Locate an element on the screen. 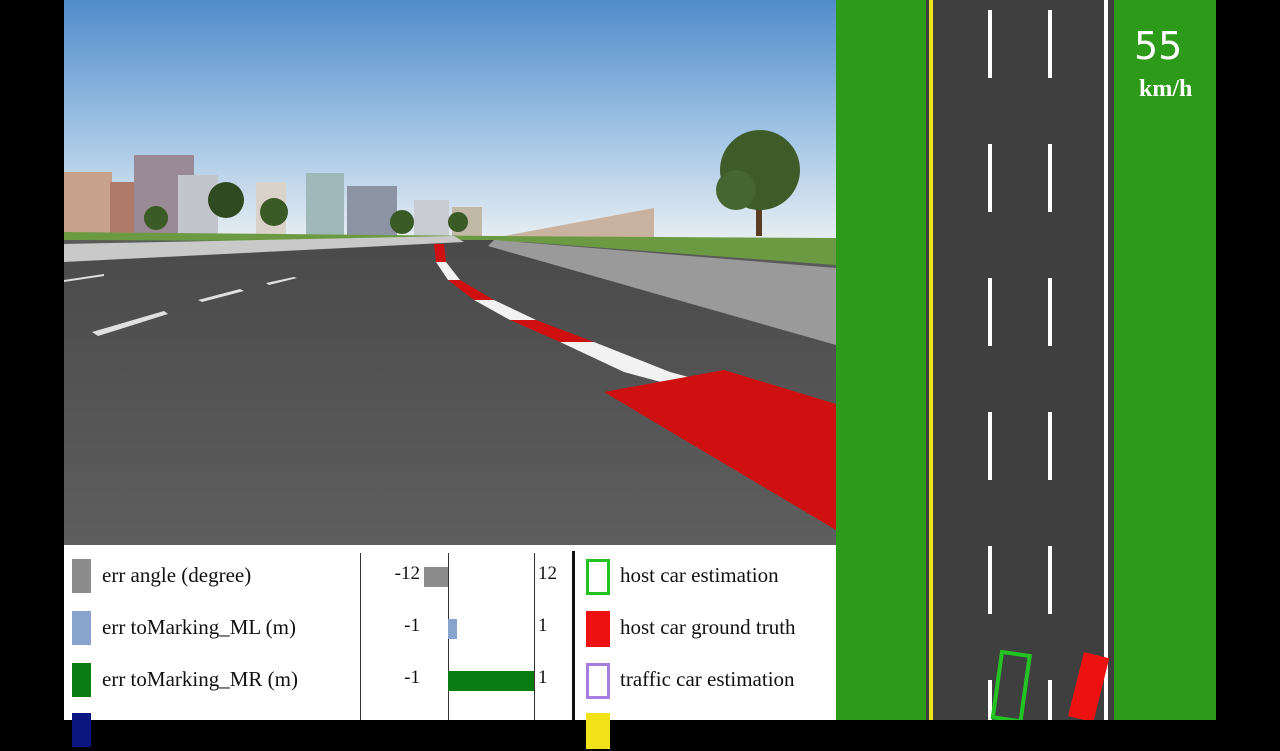 This screenshot has height=751, width=1280. right-letterbox is located at coordinates (1248, 360).